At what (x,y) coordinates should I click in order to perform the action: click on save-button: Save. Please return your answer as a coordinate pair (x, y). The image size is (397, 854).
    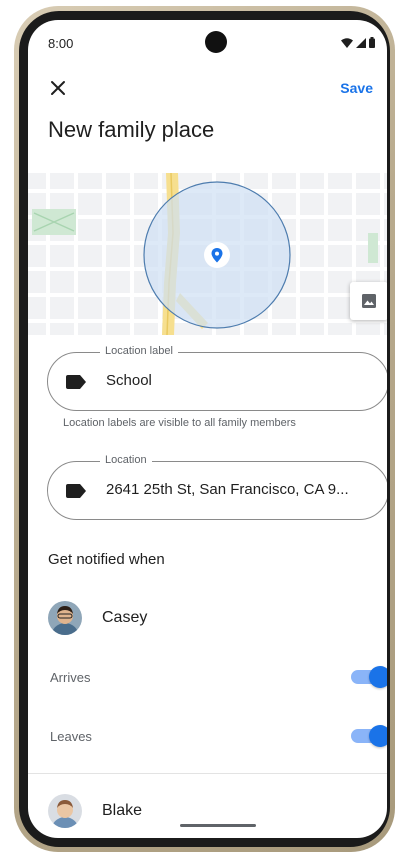
    Looking at the image, I should click on (356, 88).